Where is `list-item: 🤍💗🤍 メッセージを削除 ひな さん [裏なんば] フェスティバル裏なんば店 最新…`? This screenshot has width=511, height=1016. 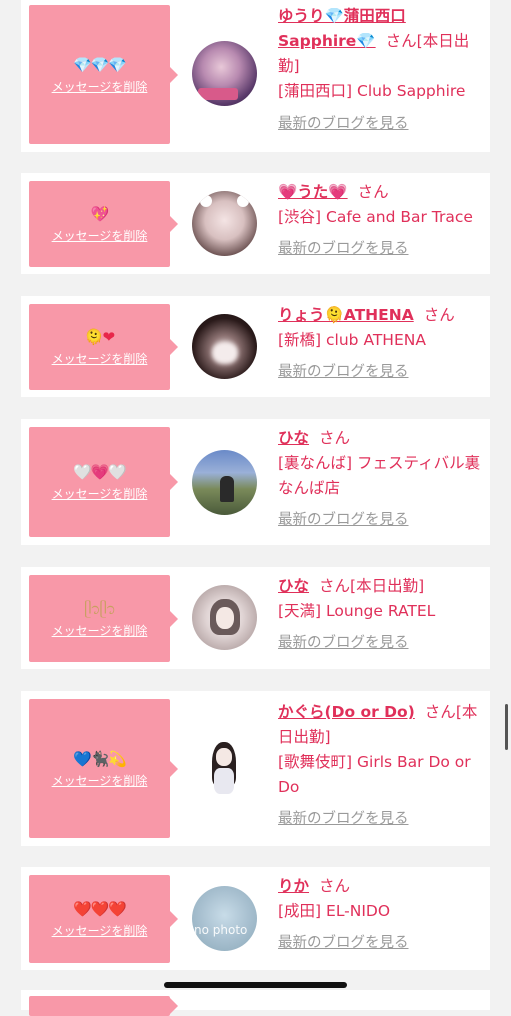 list-item: 🤍💗🤍 メッセージを削除 ひな さん [裏なんば] フェスティバル裏なんば店 最新… is located at coordinates (255, 482).